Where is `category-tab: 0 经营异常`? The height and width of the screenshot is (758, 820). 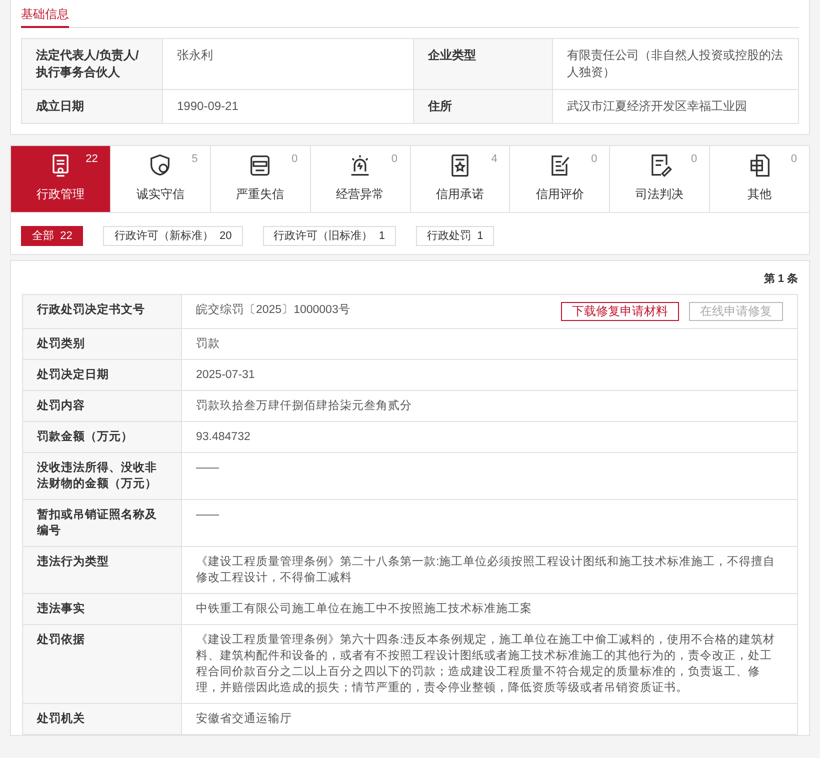
category-tab: 0 经营异常 is located at coordinates (360, 179).